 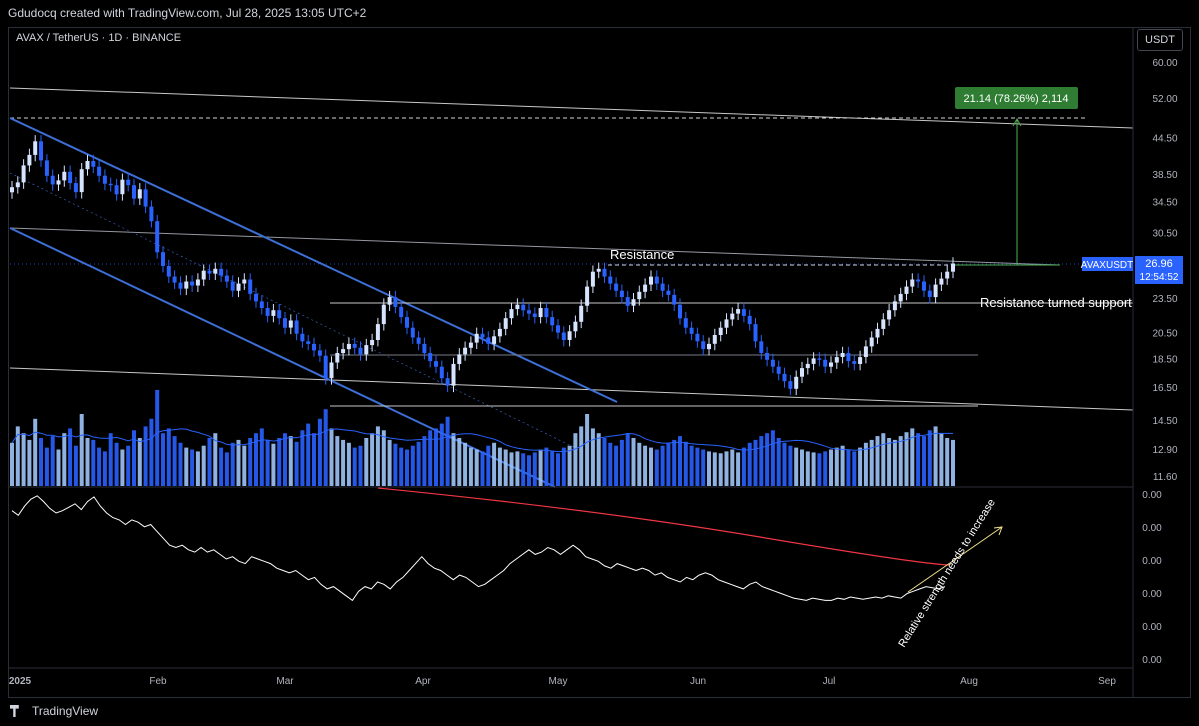 I want to click on descending-resistance-line, so click(x=535, y=246).